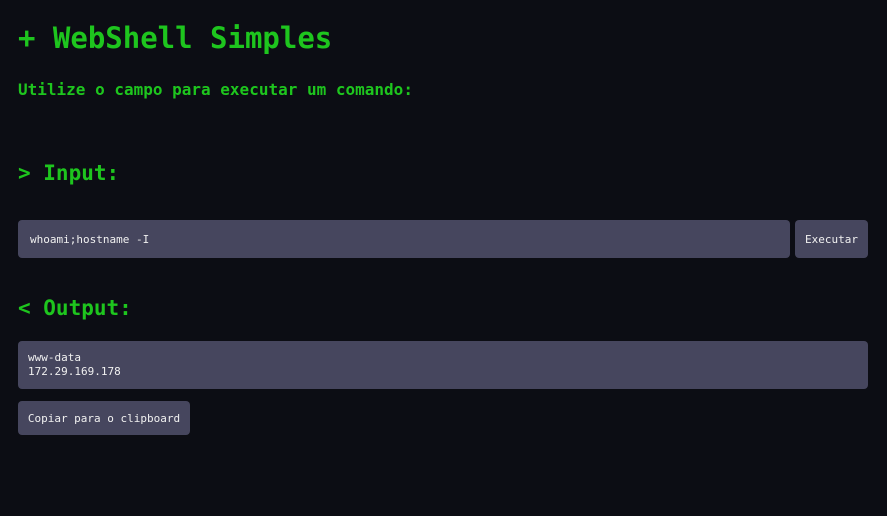 The image size is (887, 516). What do you see at coordinates (404, 239) in the screenshot?
I see `command-input` at bounding box center [404, 239].